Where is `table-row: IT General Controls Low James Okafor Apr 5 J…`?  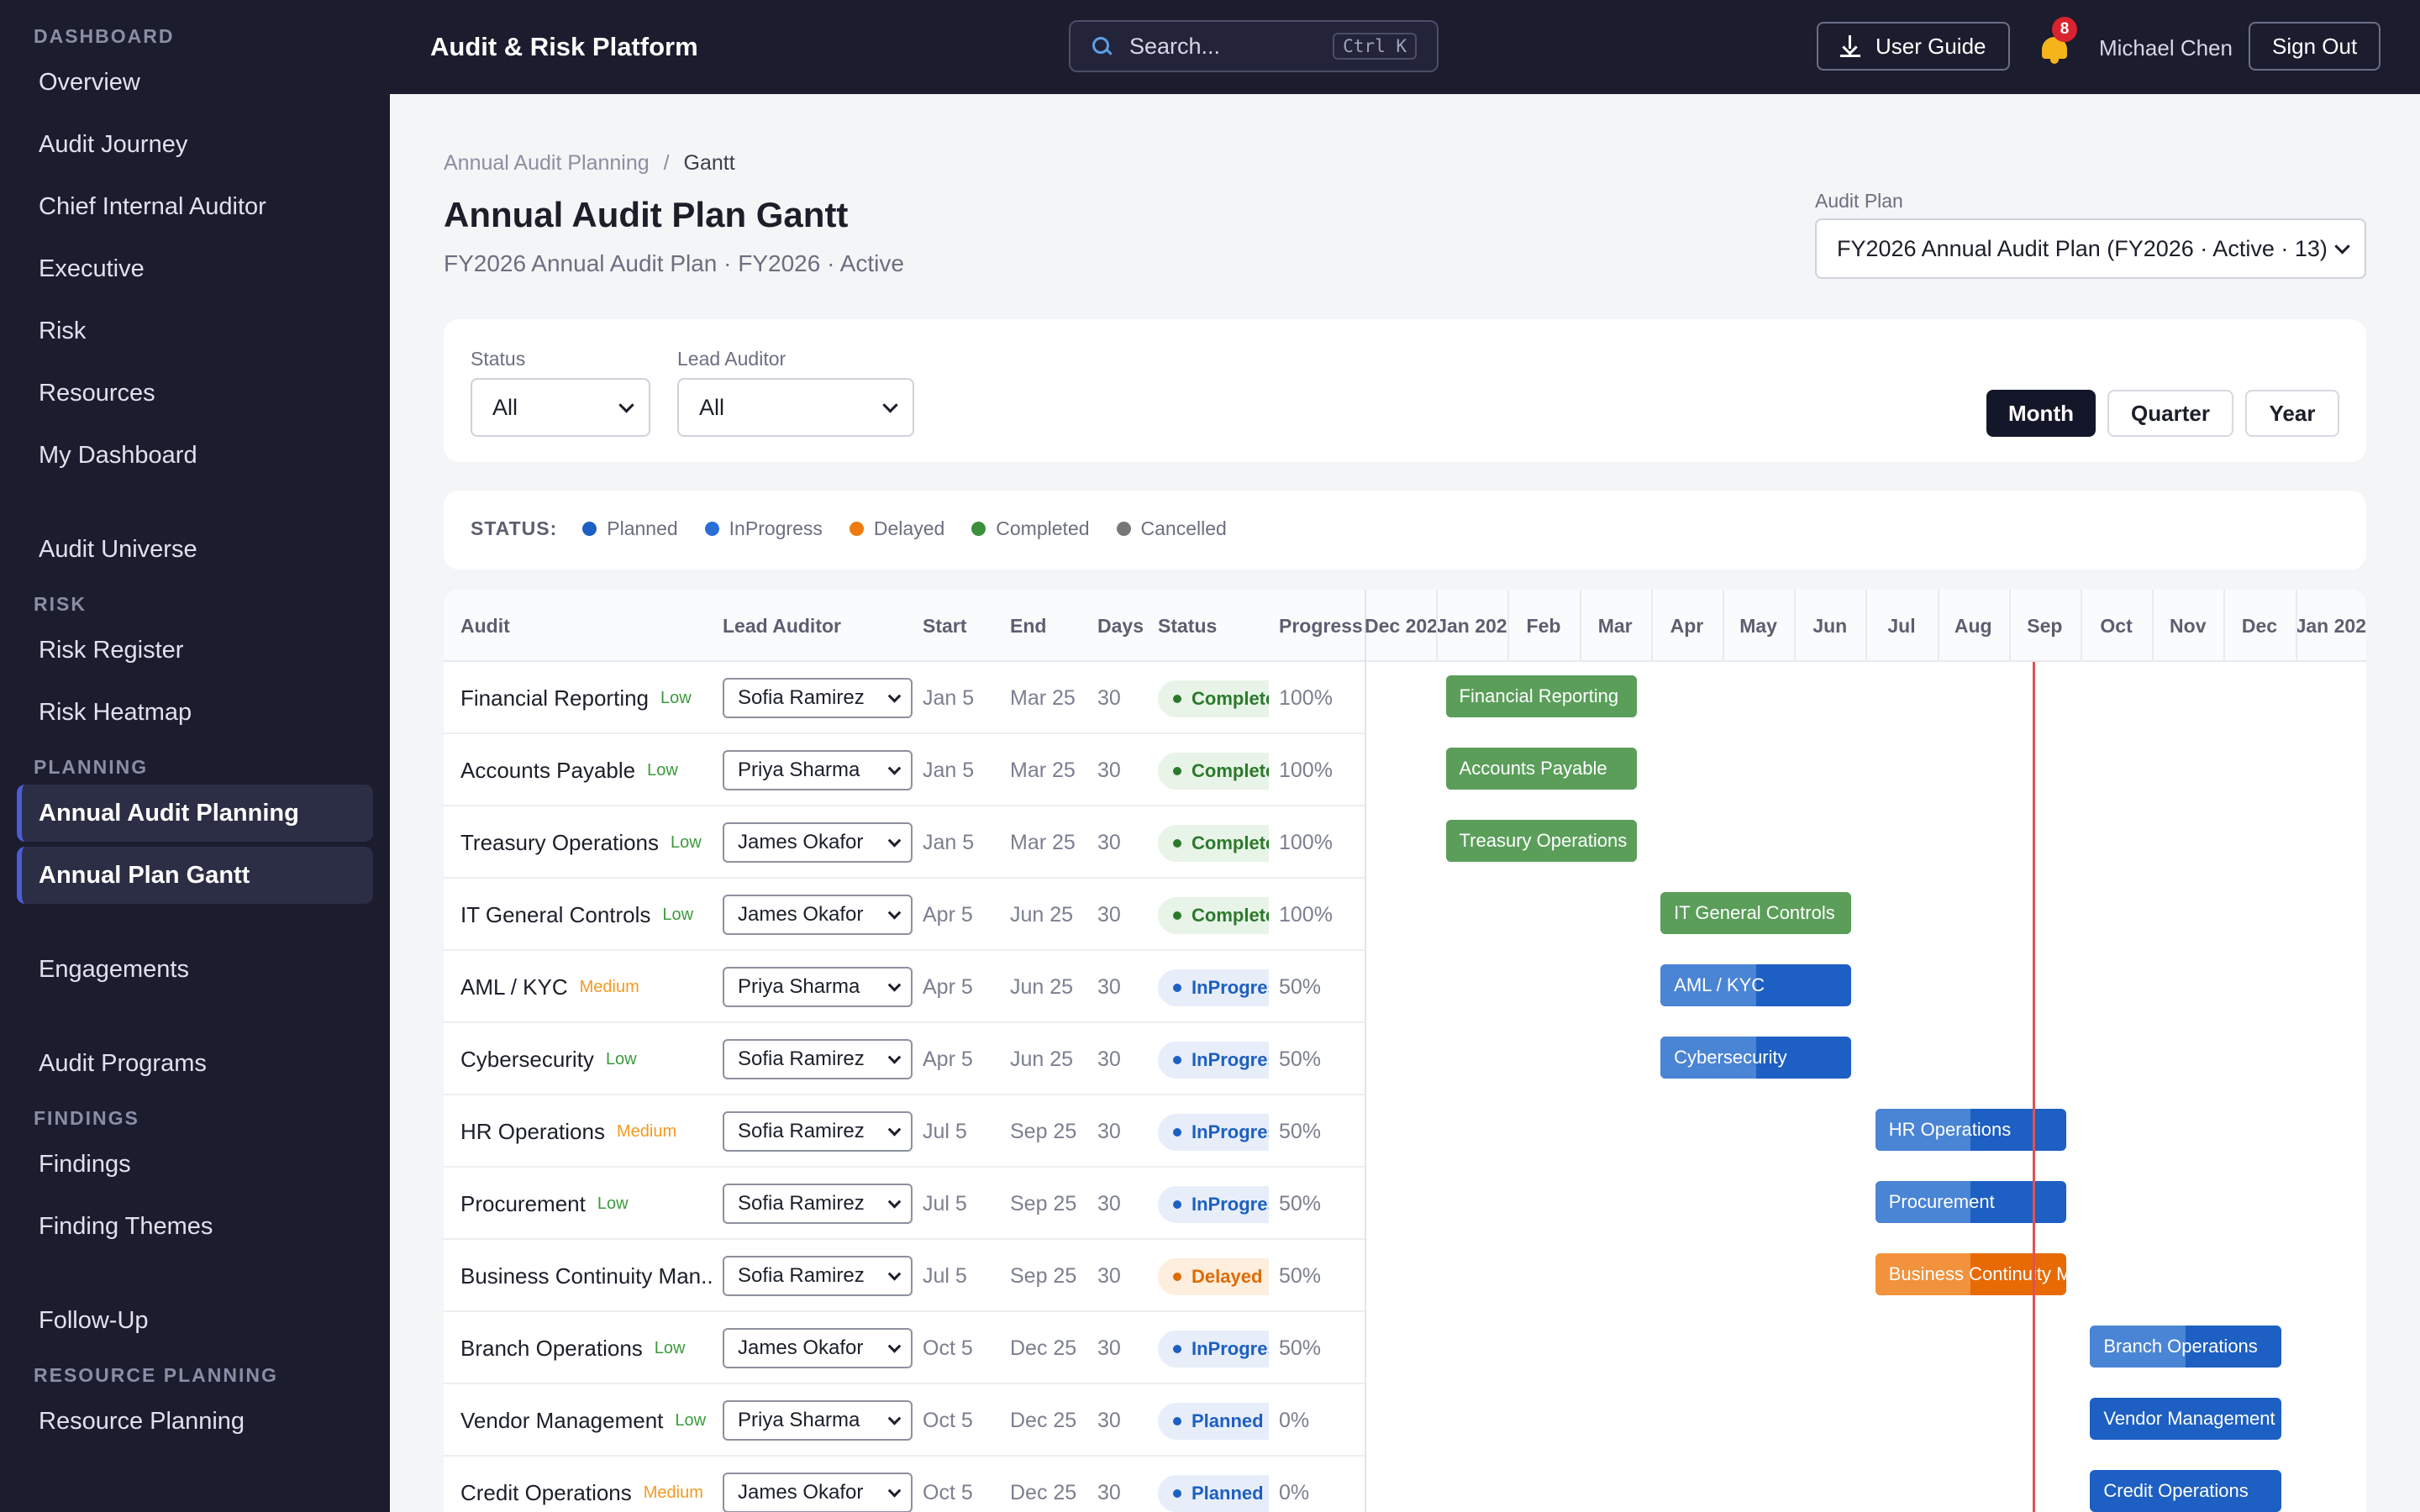 table-row: IT General Controls Low James Okafor Apr 5 J… is located at coordinates (904, 915).